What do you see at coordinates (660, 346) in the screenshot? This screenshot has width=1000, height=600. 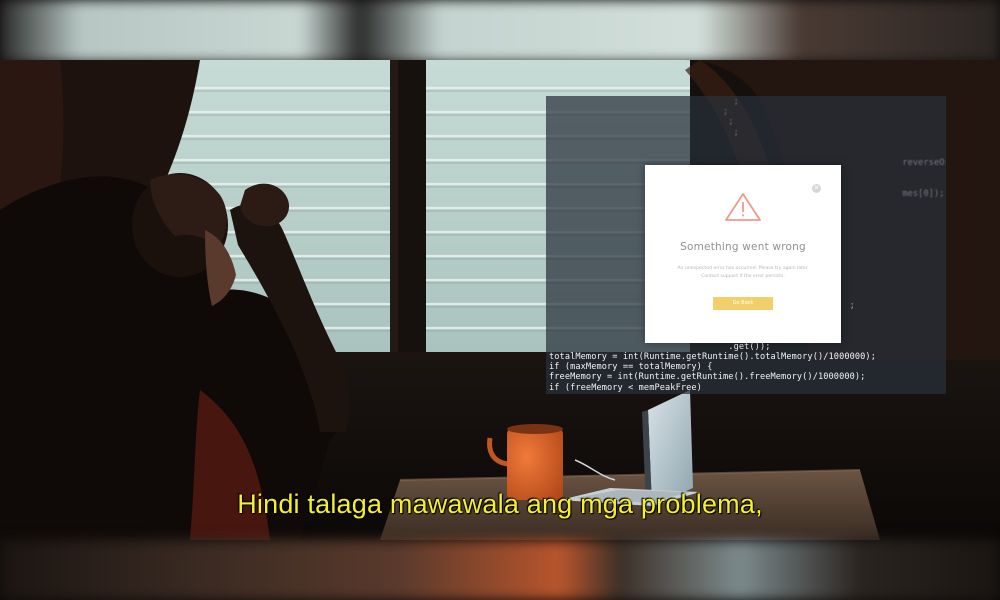 I see `code-line: .get());` at bounding box center [660, 346].